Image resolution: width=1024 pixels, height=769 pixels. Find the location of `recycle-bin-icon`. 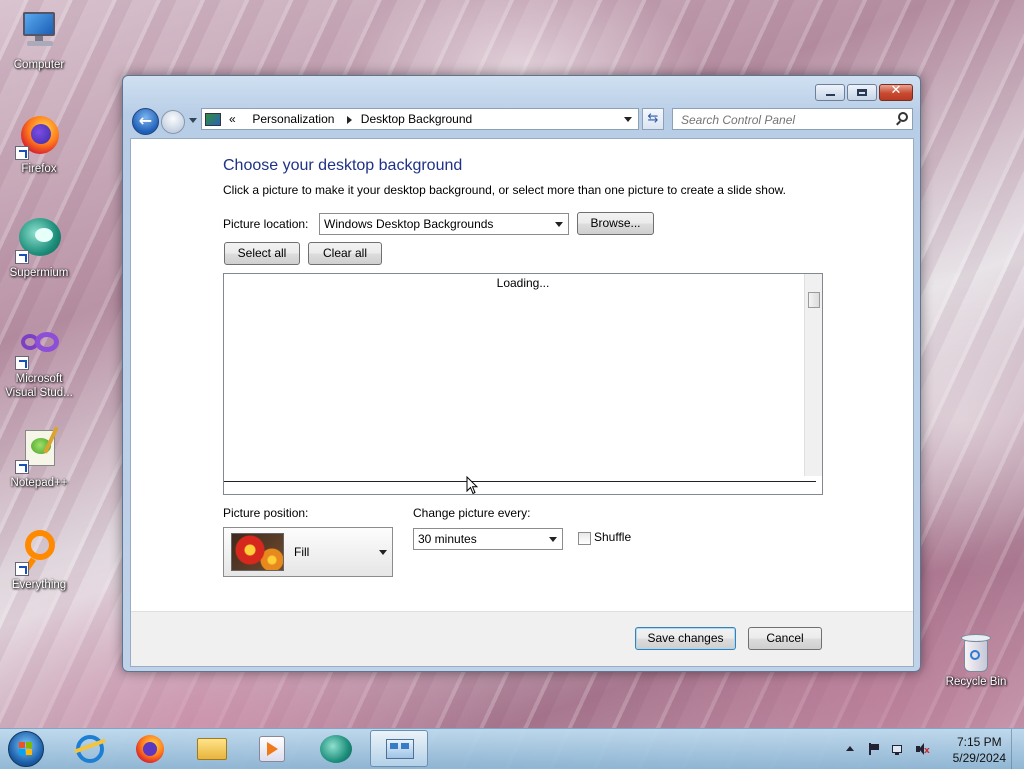

recycle-bin-icon is located at coordinates (976, 652).